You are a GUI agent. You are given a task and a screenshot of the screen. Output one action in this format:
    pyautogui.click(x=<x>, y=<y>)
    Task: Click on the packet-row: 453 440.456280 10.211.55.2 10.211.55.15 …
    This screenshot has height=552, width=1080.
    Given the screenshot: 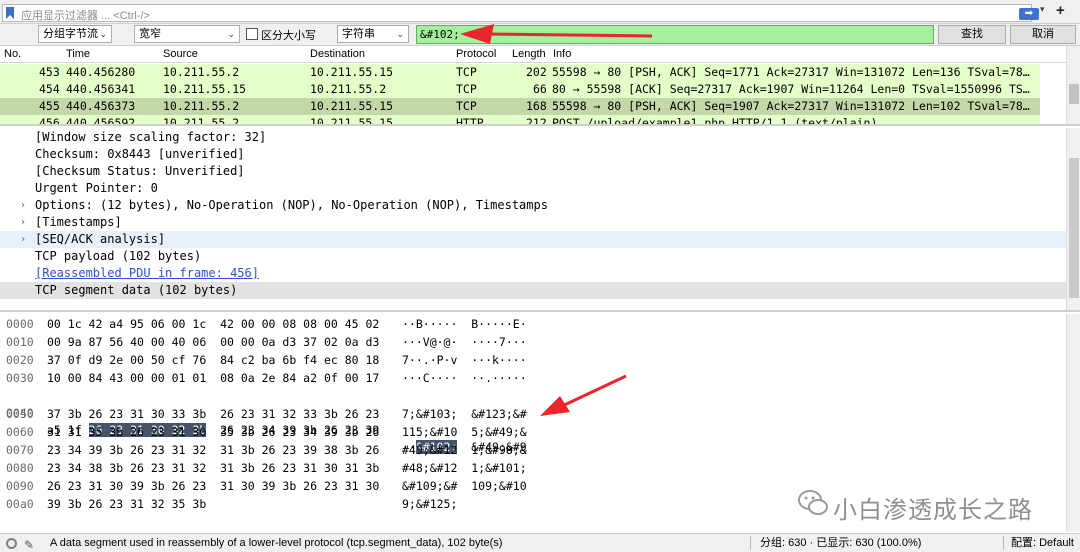 What is the action you would take?
    pyautogui.click(x=520, y=72)
    